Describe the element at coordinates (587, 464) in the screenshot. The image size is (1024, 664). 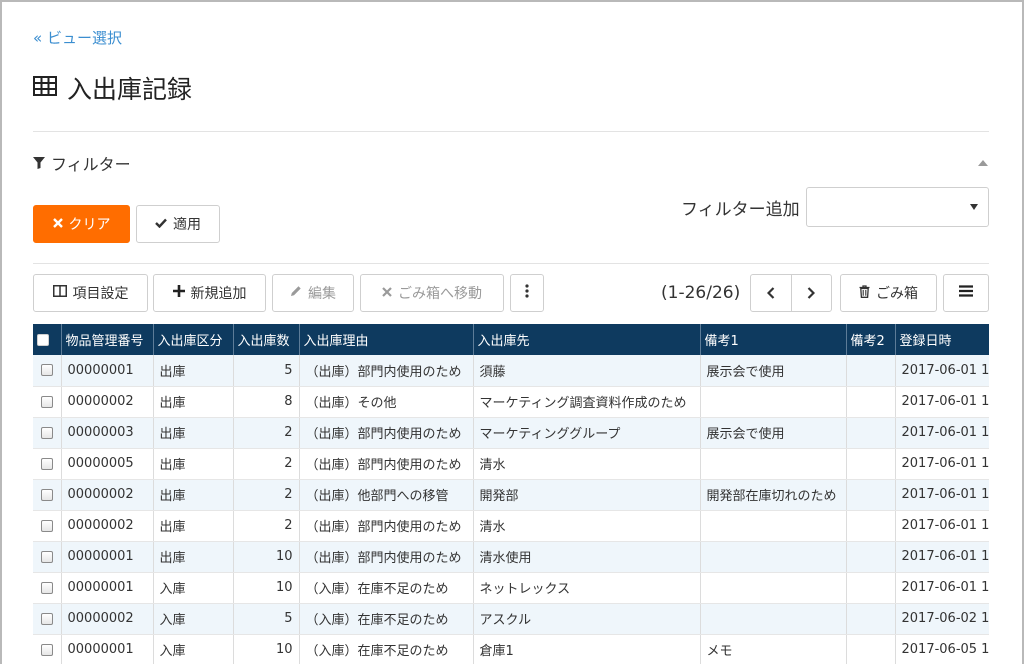
I see `table-cell: 清水` at that location.